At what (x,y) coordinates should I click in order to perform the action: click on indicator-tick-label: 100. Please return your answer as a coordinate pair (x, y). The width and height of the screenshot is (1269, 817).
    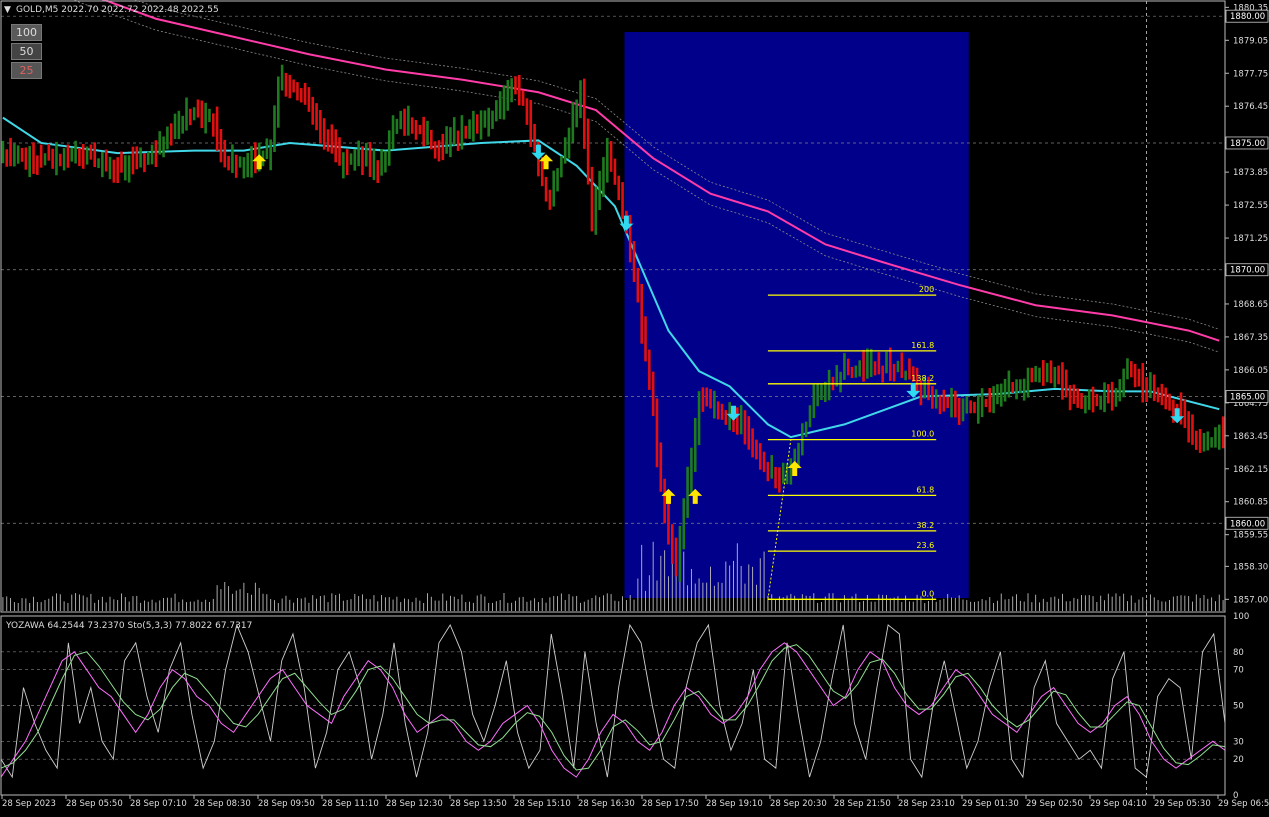
    Looking at the image, I should click on (1241, 617).